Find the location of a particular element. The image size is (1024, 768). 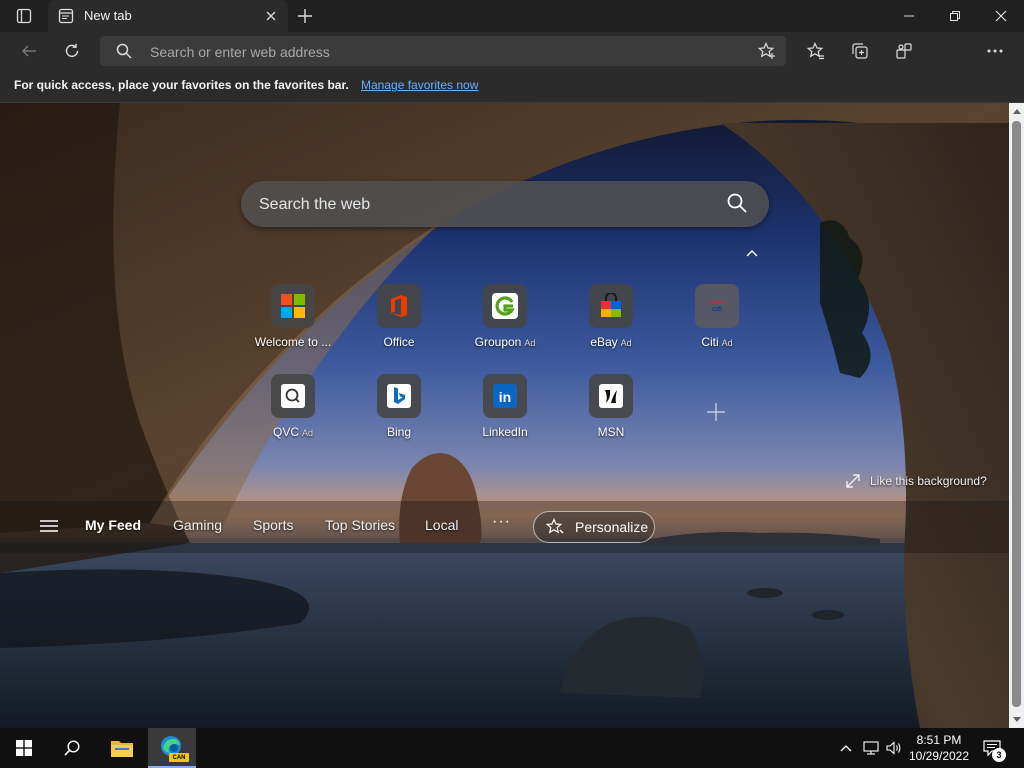

tab-title: New tab is located at coordinates (108, 15).